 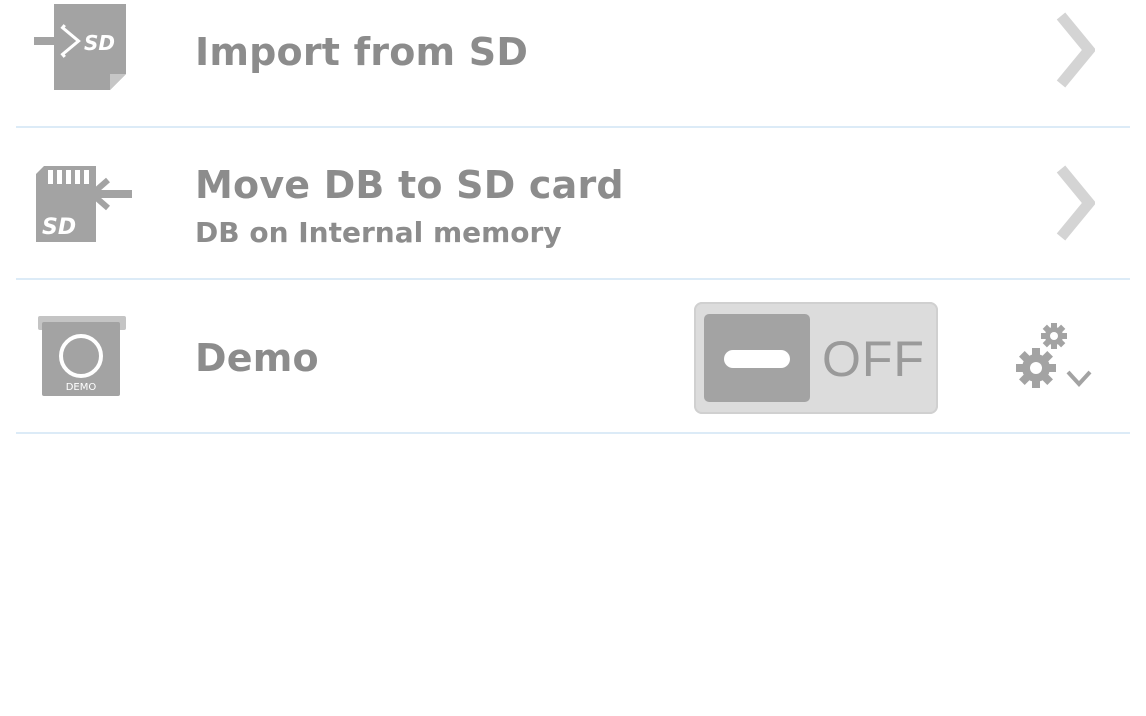 I want to click on demo-label: Demo, so click(x=257, y=358).